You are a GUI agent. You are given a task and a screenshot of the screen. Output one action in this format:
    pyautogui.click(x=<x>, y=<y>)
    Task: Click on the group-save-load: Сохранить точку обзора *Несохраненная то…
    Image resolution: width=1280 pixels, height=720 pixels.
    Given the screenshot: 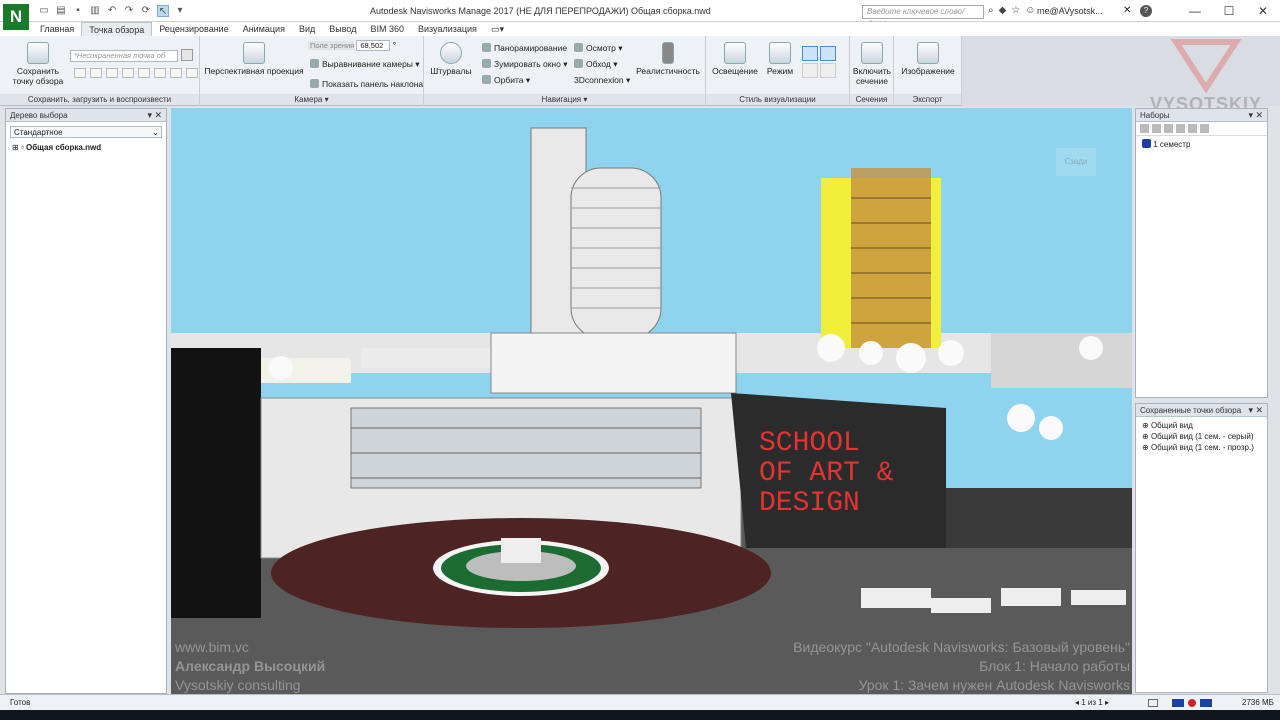 What is the action you would take?
    pyautogui.click(x=100, y=71)
    